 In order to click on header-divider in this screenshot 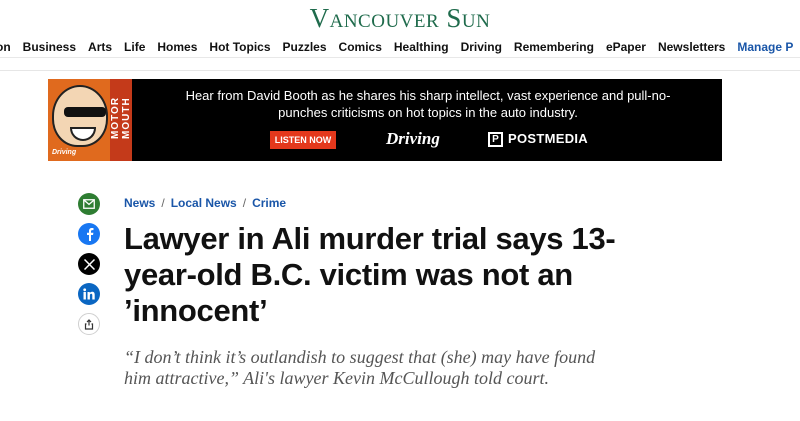, I will do `click(400, 70)`.